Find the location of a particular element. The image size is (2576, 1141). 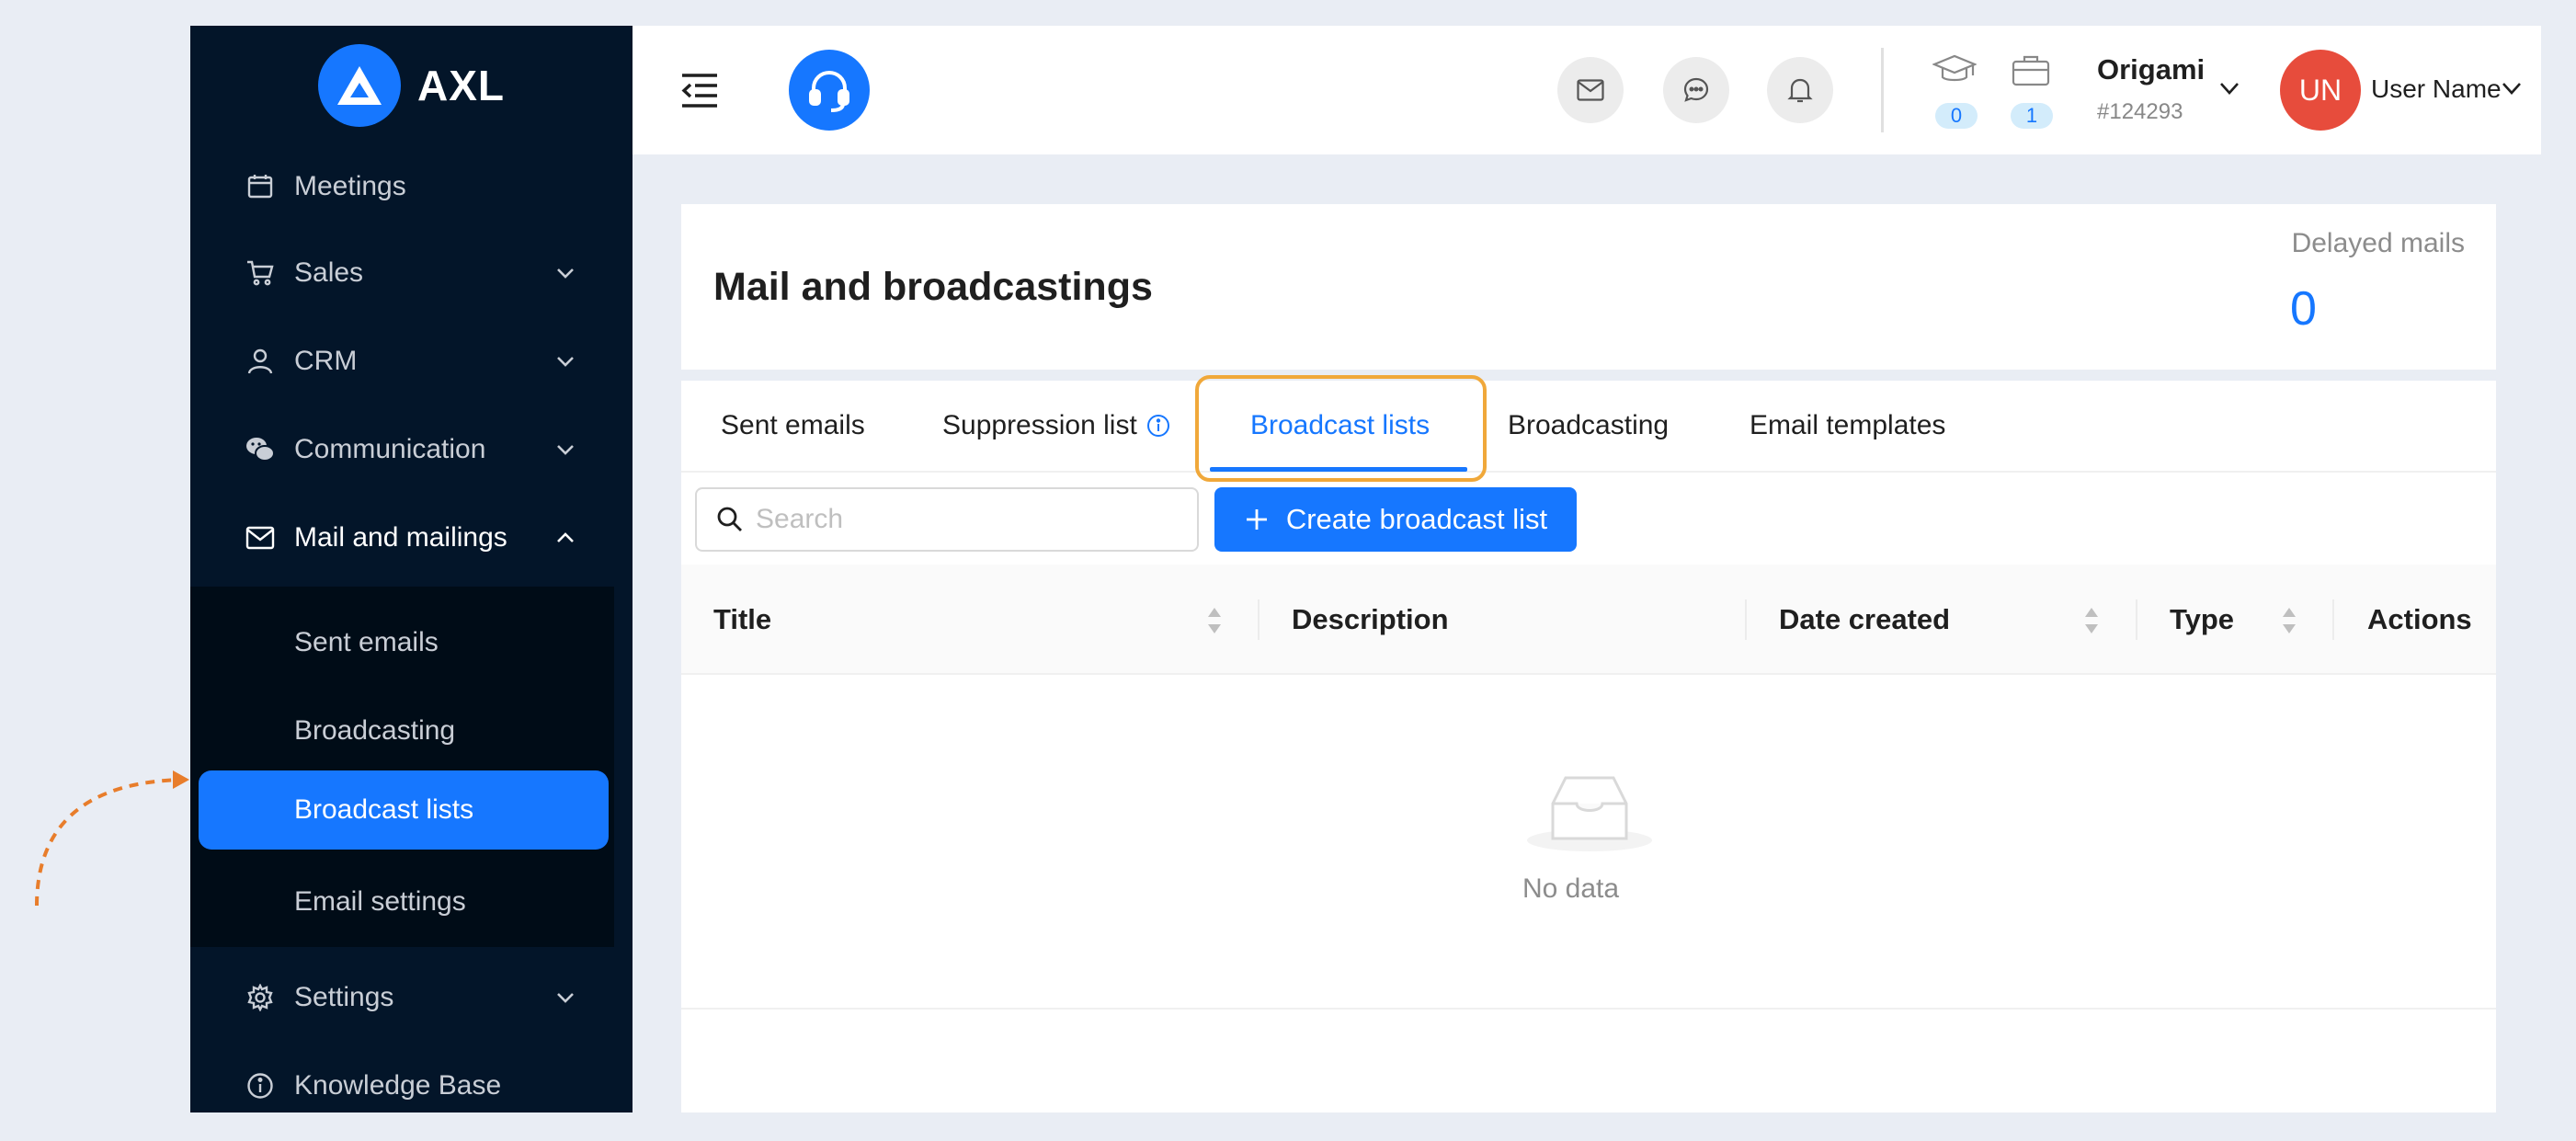

sidebar-item-communication: Communication is located at coordinates (411, 449).